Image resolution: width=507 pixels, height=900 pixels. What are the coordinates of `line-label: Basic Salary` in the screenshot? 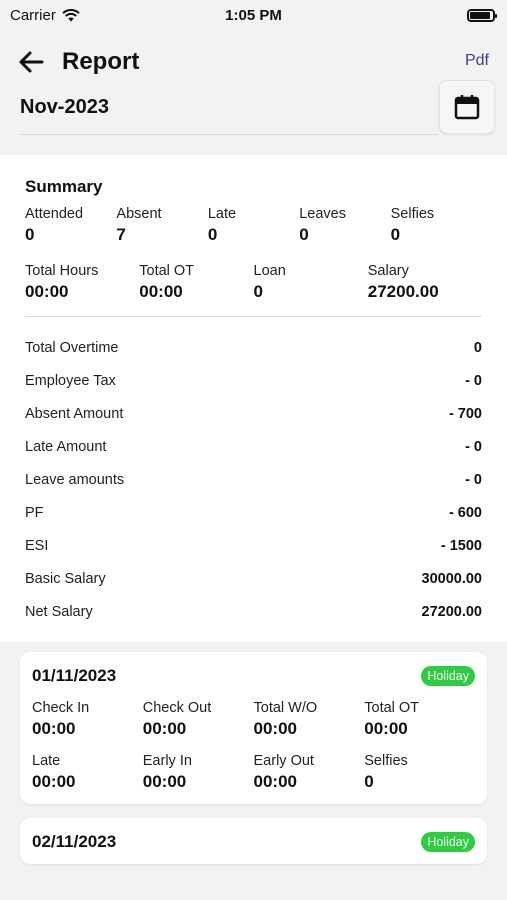 It's located at (65, 578).